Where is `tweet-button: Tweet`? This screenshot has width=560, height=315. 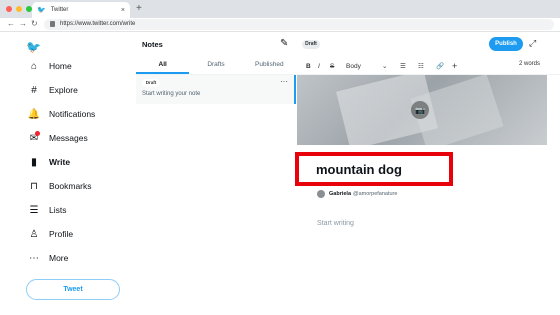
tweet-button: Tweet is located at coordinates (73, 289).